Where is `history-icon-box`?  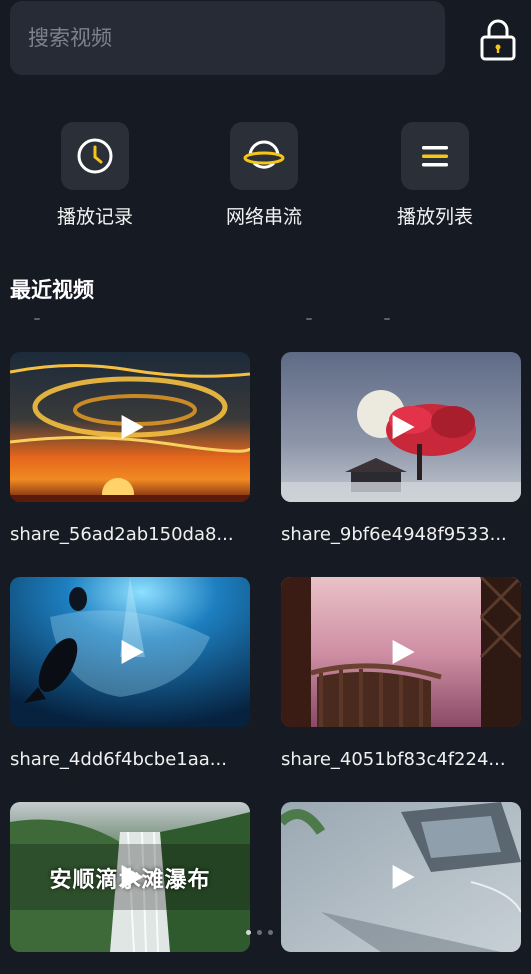 history-icon-box is located at coordinates (95, 156).